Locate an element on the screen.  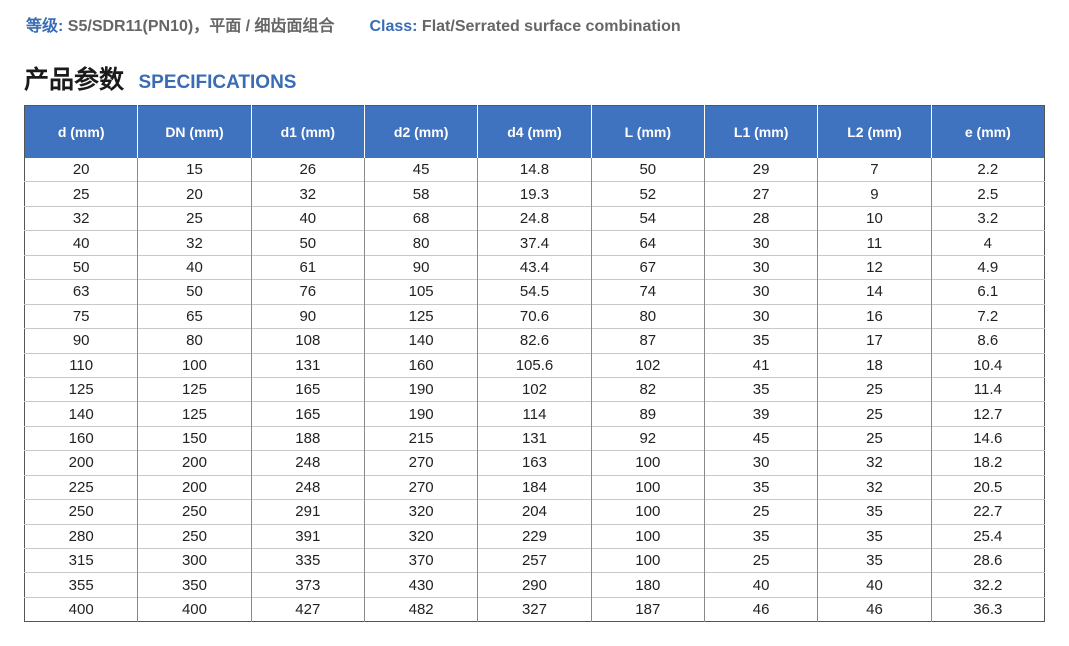
table-cell: 11 is located at coordinates (874, 243).